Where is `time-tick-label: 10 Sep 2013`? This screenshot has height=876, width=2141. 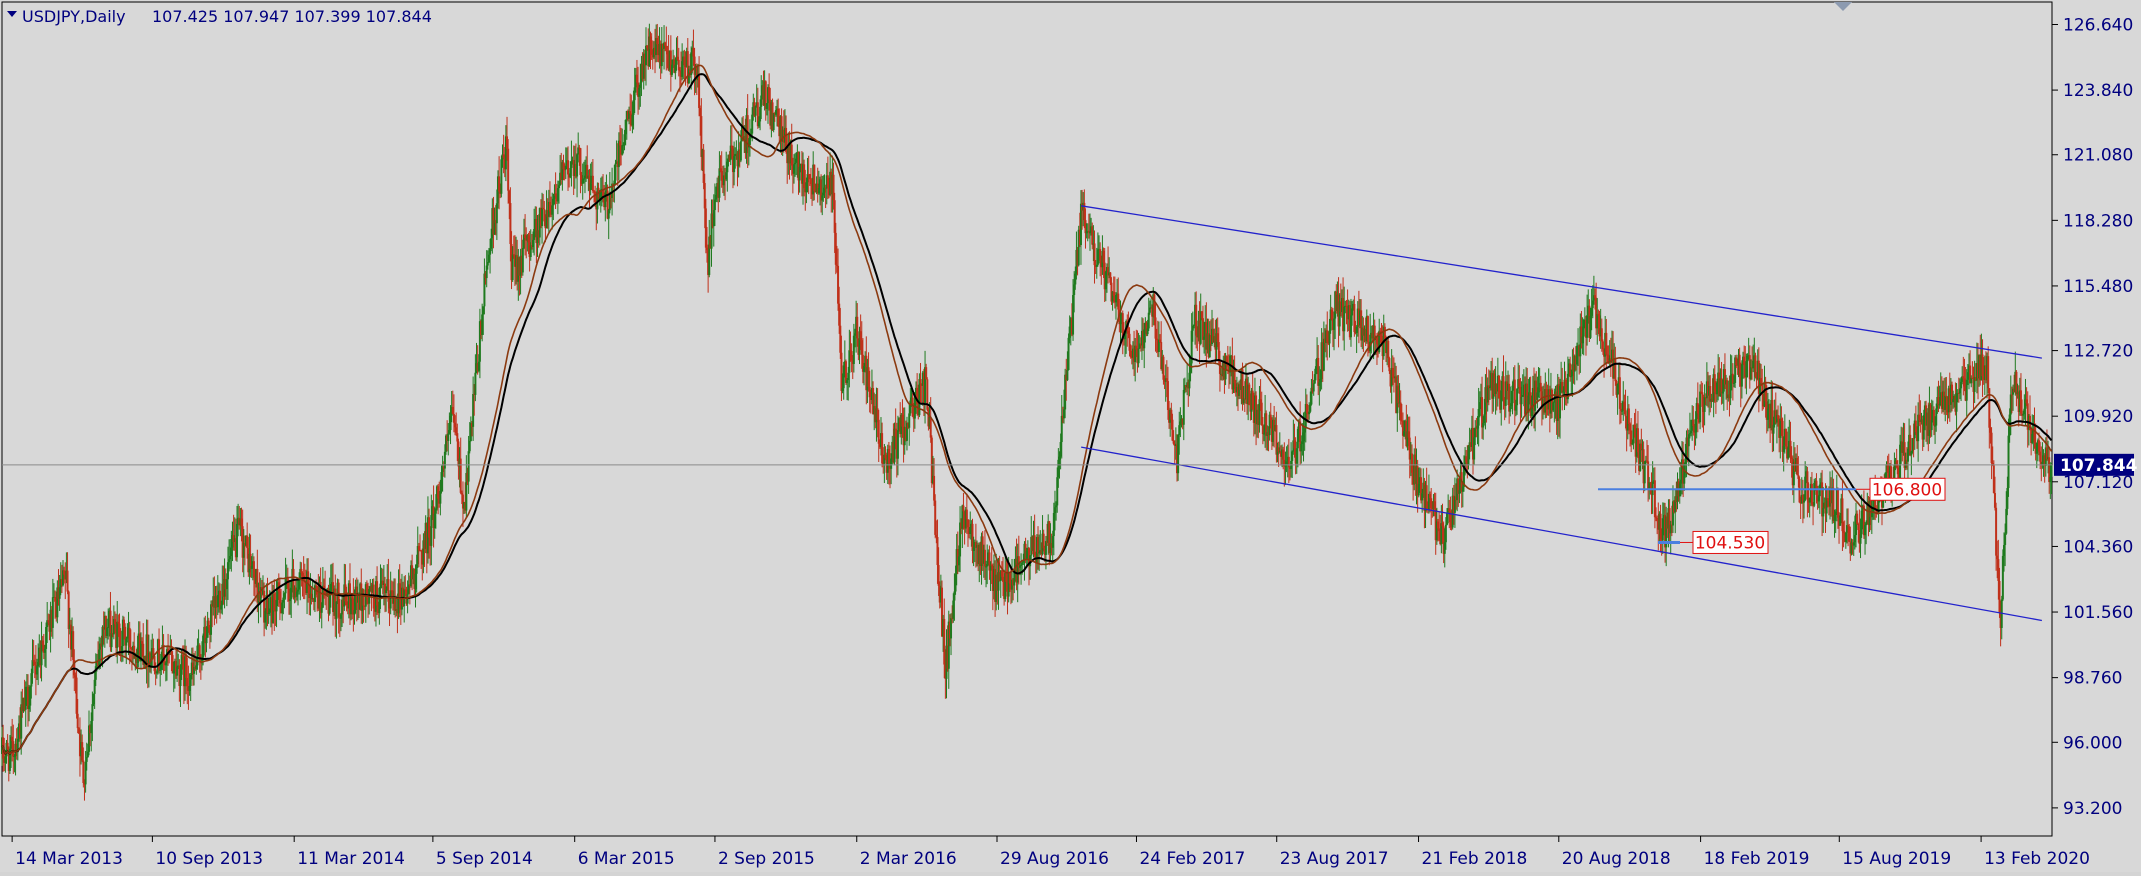 time-tick-label: 10 Sep 2013 is located at coordinates (209, 859).